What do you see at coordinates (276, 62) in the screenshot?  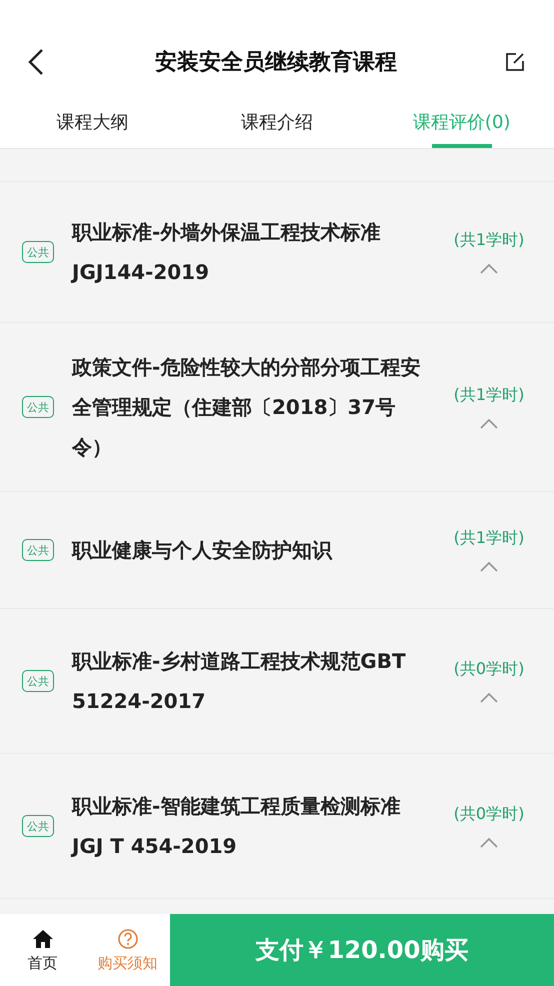 I see `page-title: 安装安全员继续教育课程` at bounding box center [276, 62].